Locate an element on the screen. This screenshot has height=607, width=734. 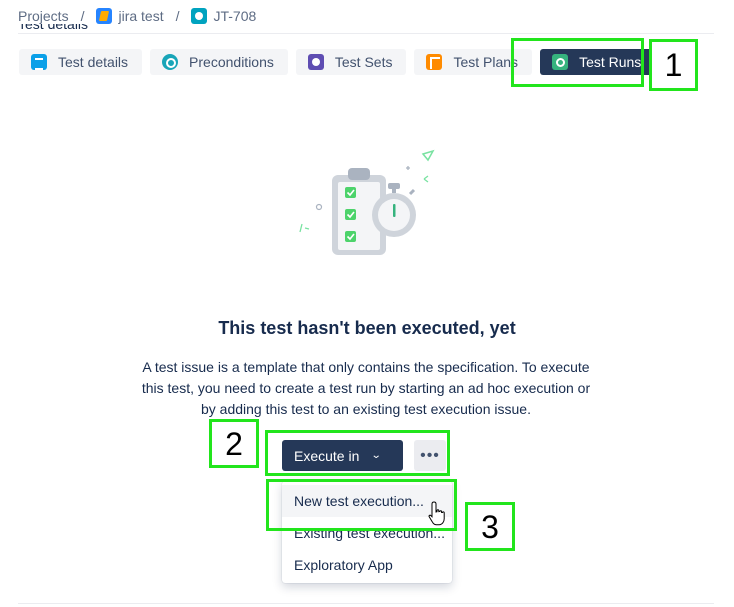
annotation-number-text: 1 is located at coordinates (673, 65).